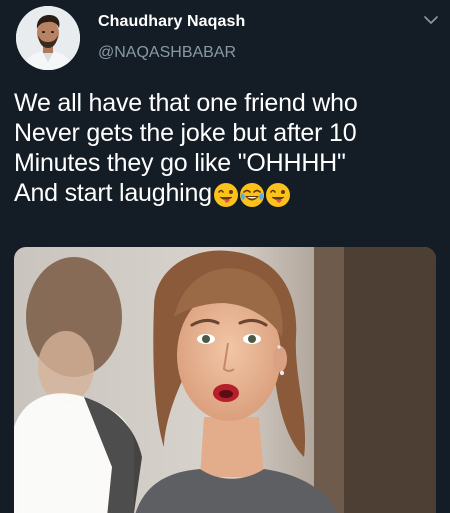 The width and height of the screenshot is (450, 513). What do you see at coordinates (171, 22) in the screenshot?
I see `display-name: Chaudhary Naqash` at bounding box center [171, 22].